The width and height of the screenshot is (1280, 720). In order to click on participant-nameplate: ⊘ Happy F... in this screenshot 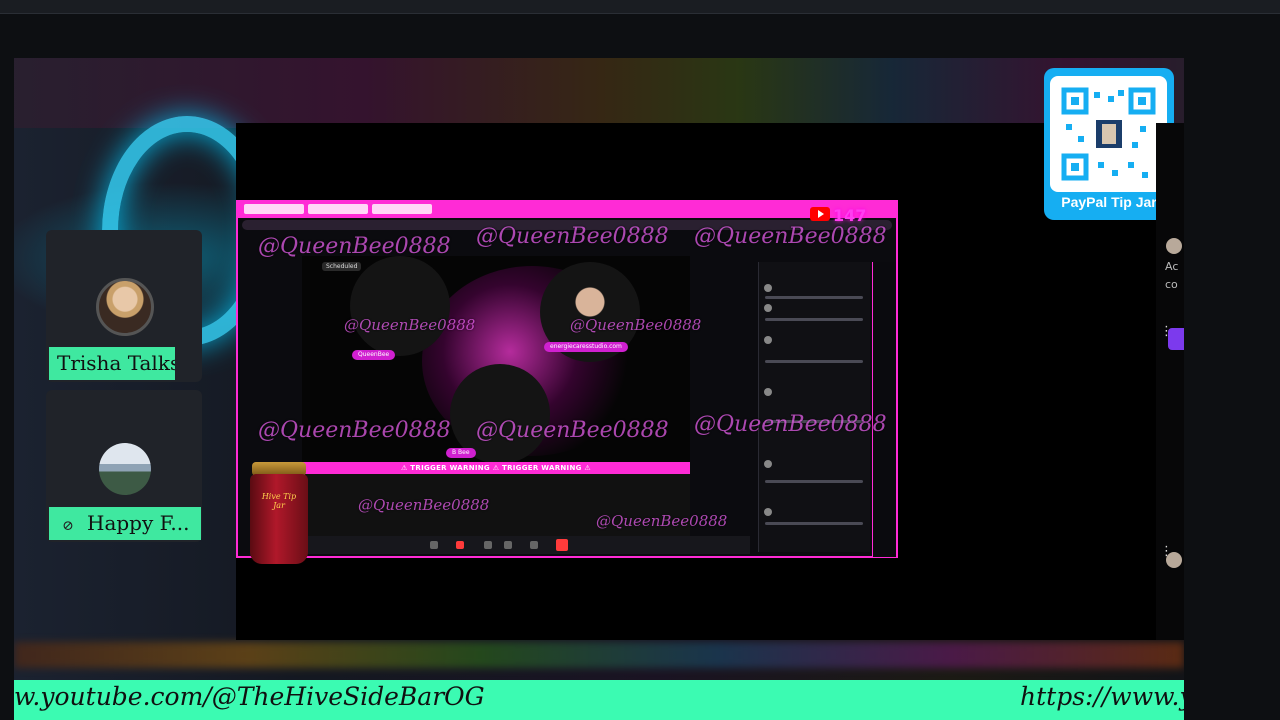, I will do `click(125, 523)`.